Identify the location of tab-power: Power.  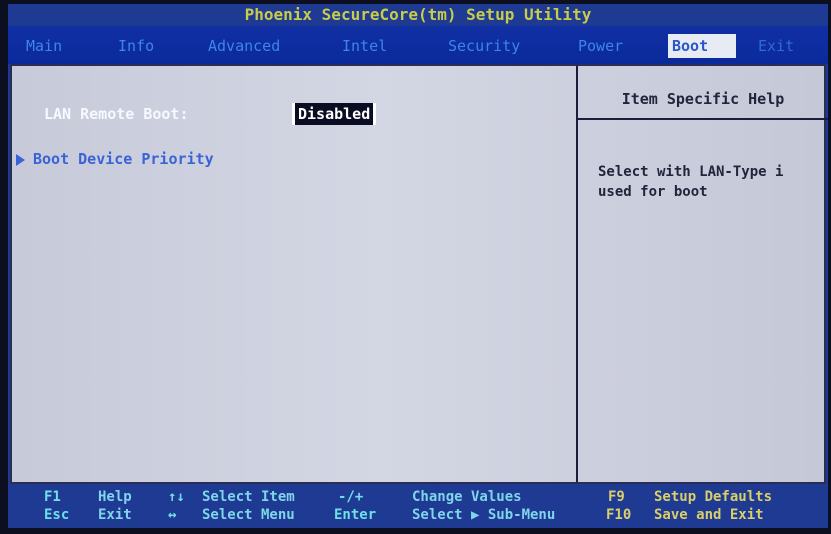
(600, 46).